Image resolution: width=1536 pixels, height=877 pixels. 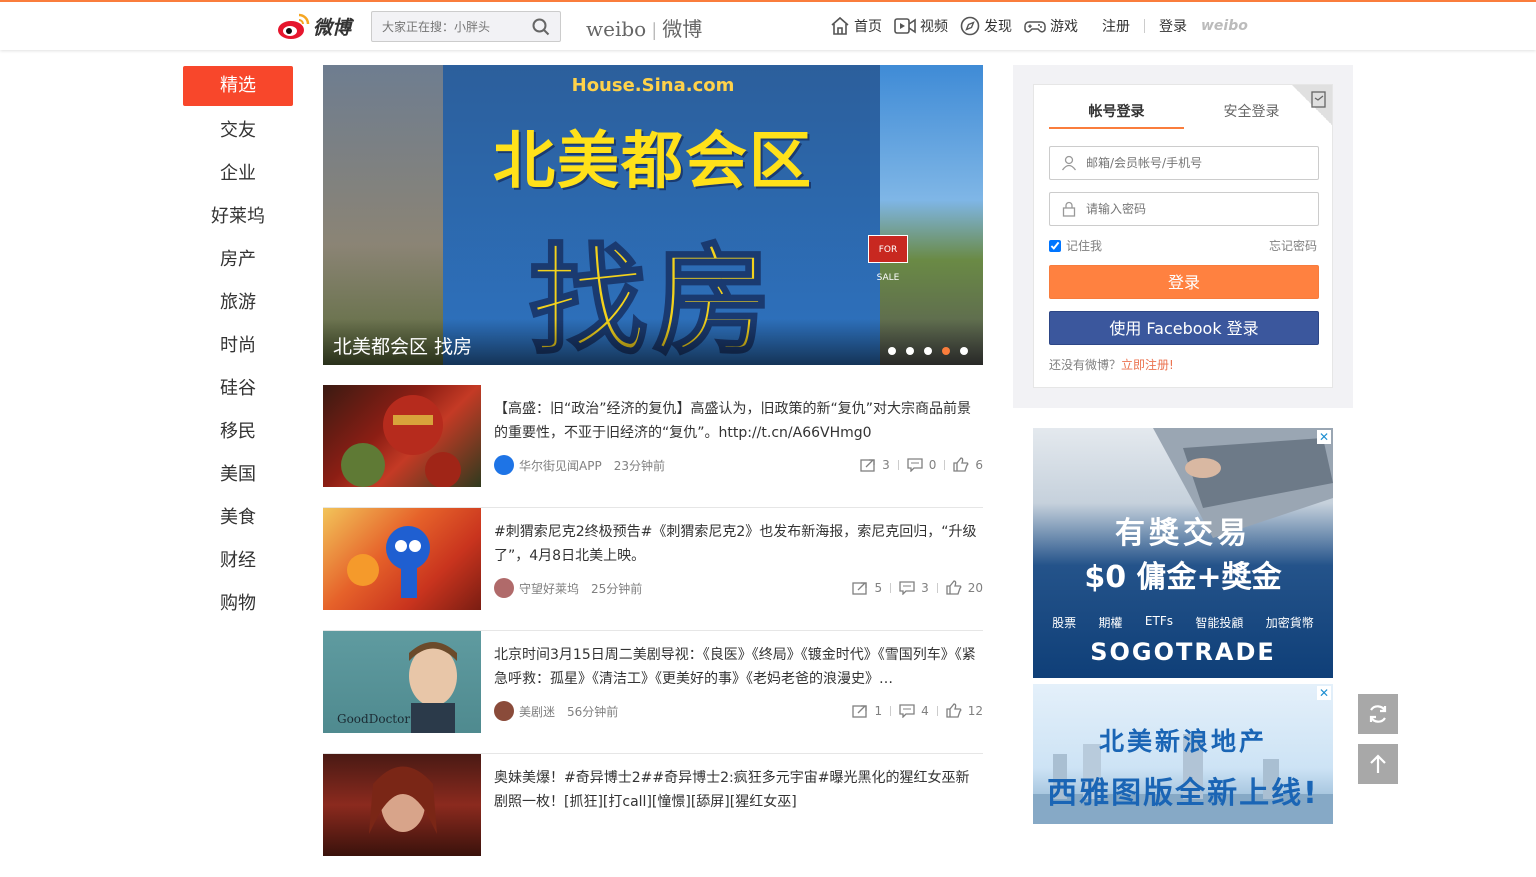 I want to click on sidebar-item-silicon-valley: 硅谷, so click(x=238, y=388).